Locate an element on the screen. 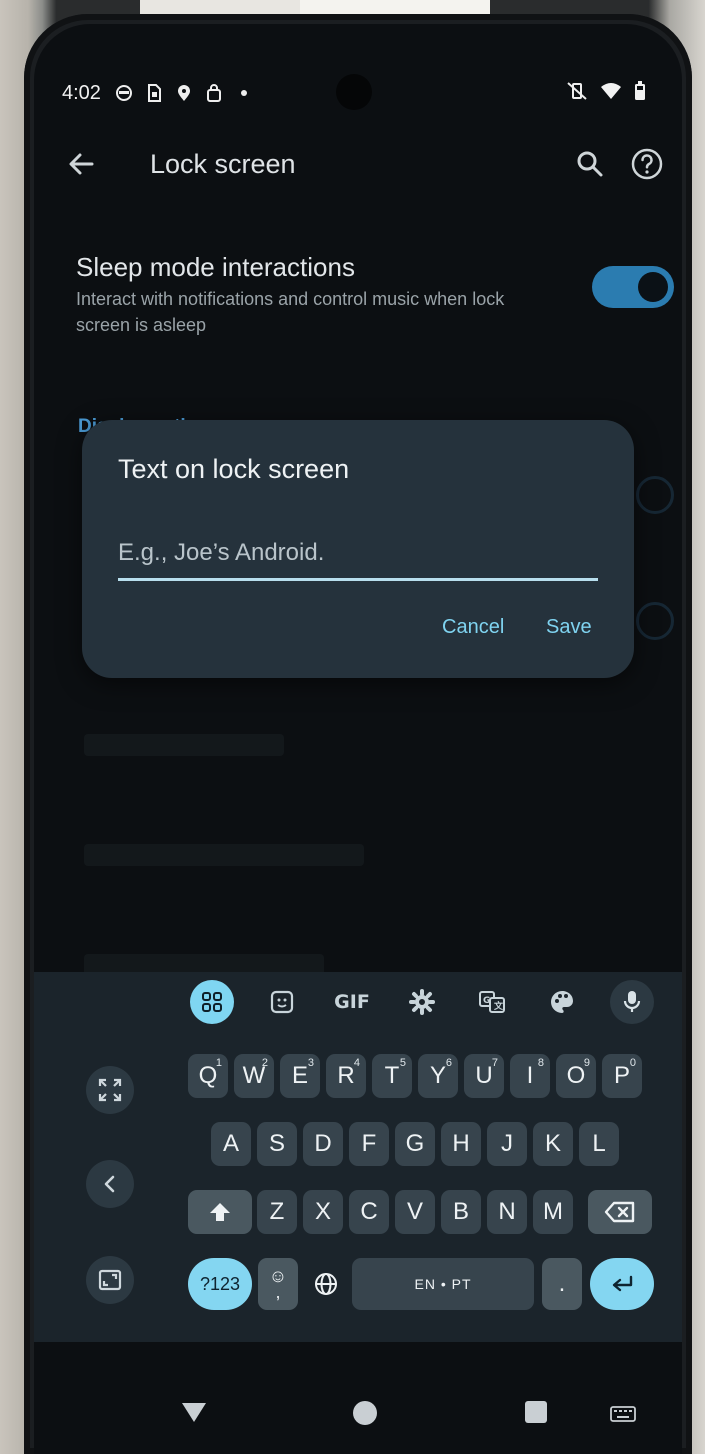 The width and height of the screenshot is (705, 1454). key-label: Q is located at coordinates (208, 1075).